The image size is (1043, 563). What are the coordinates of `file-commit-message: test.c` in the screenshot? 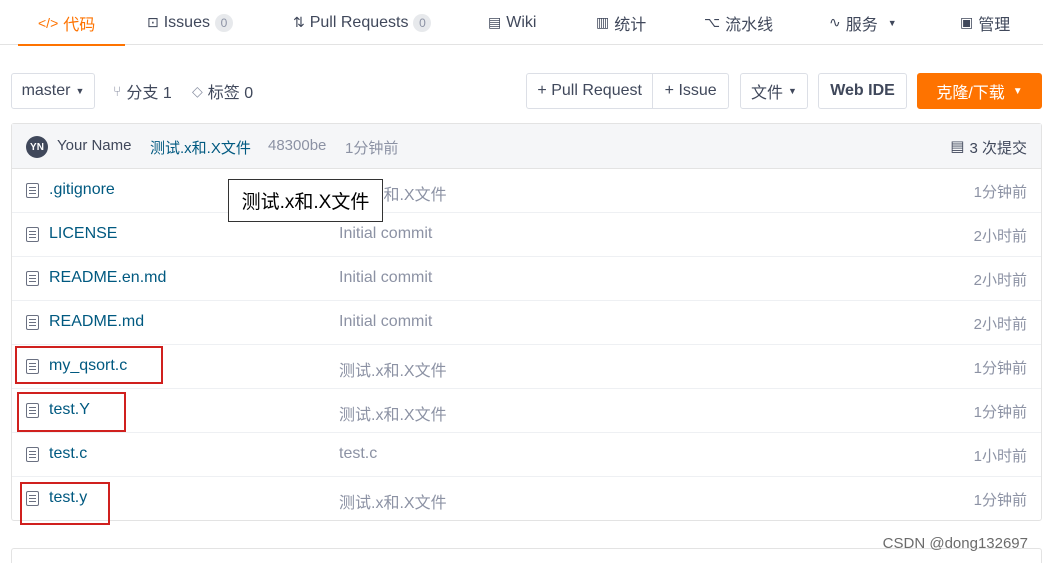 It's located at (358, 454).